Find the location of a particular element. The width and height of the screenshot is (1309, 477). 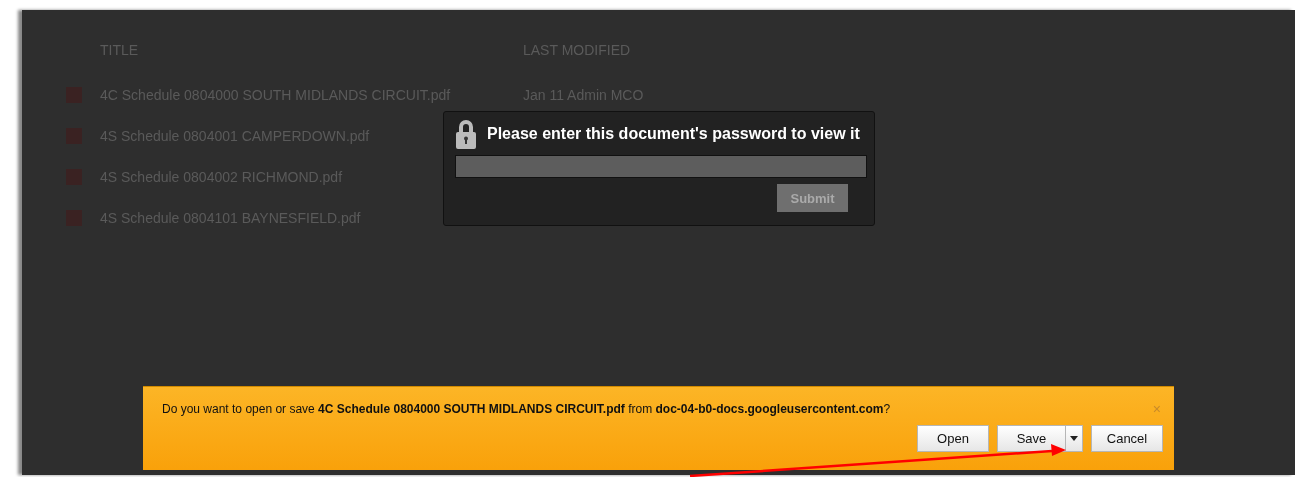

password-field is located at coordinates (661, 166).